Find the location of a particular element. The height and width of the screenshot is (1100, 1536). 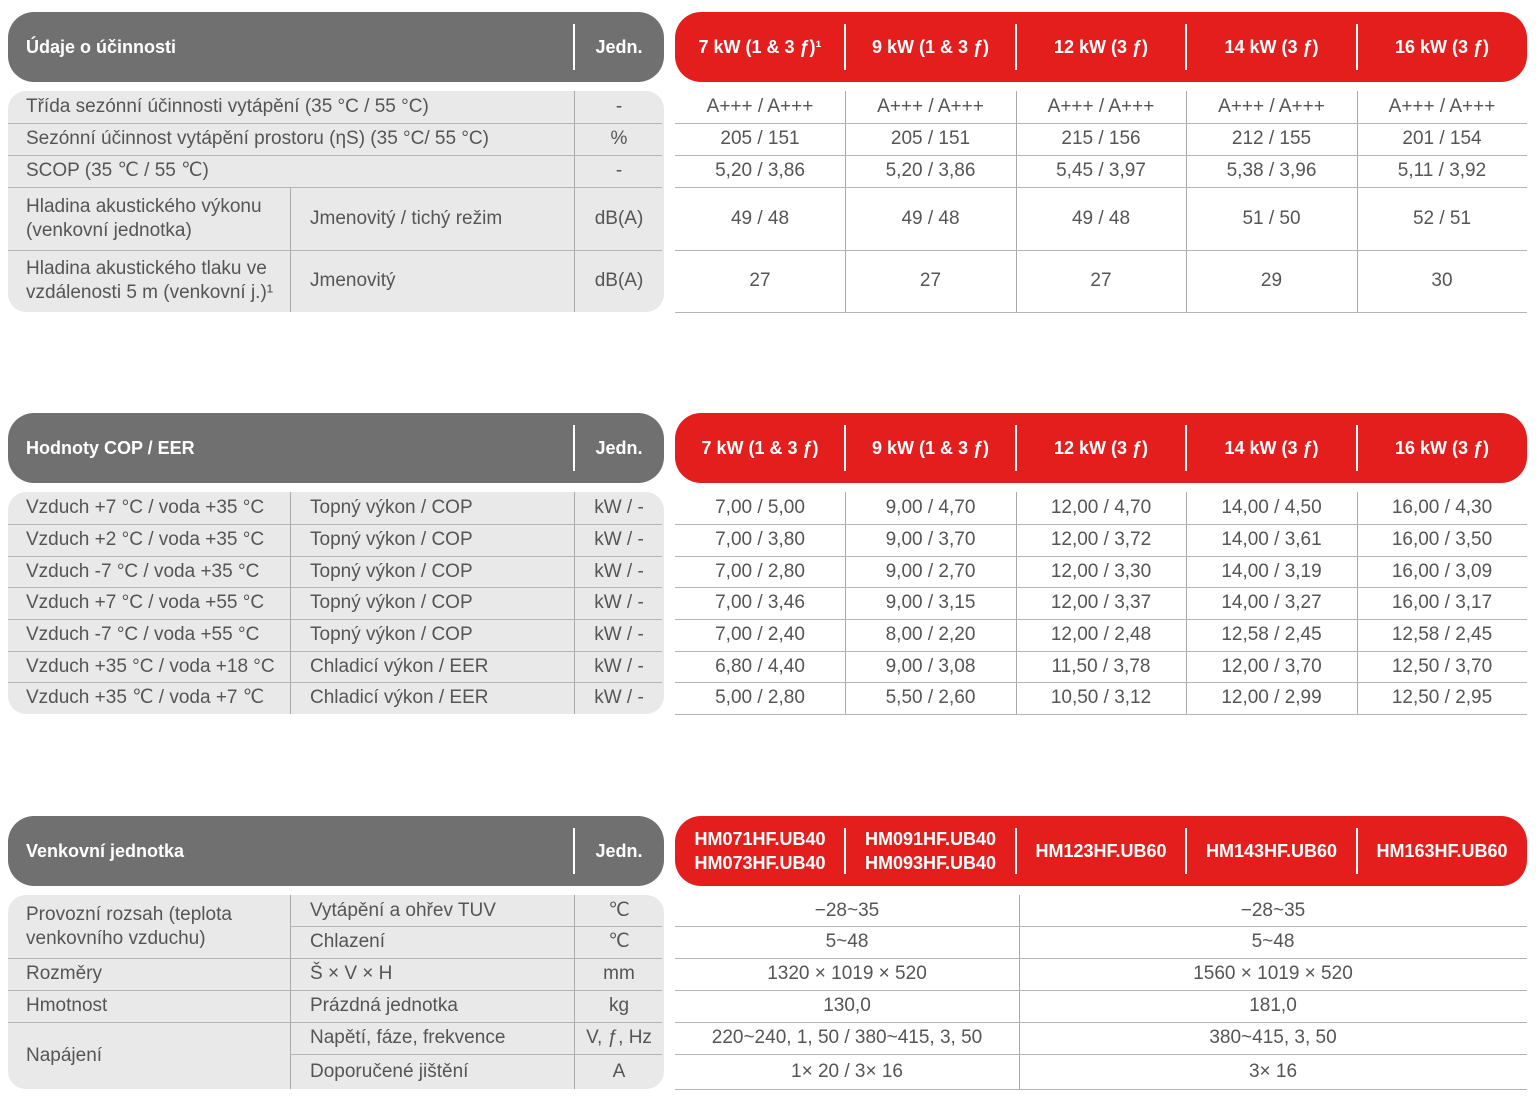

value-cell-text: 6,80 / 4,40 is located at coordinates (760, 666).